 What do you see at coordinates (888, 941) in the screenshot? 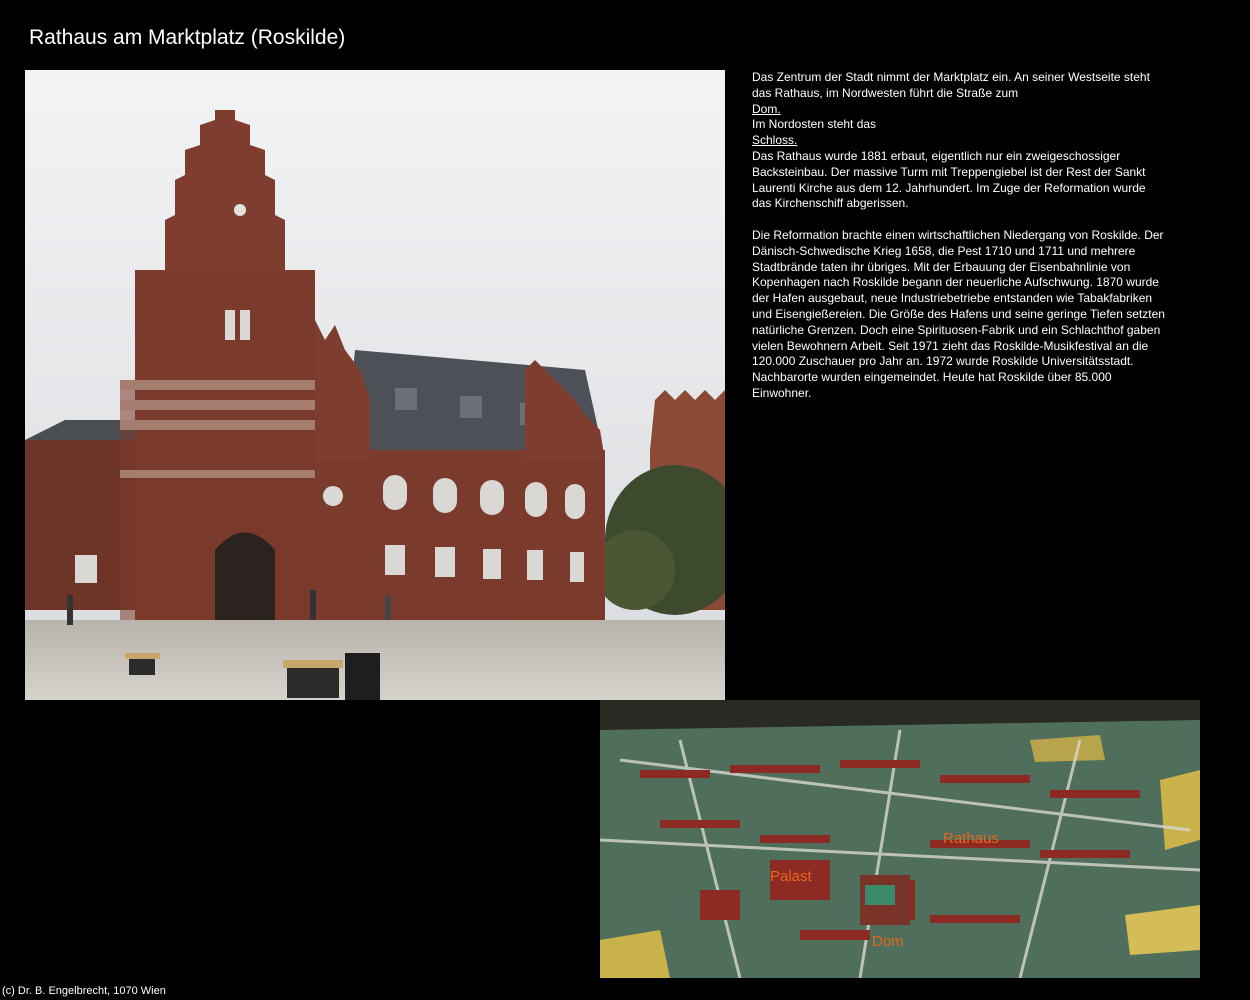
I see `map-label-dom: Dom` at bounding box center [888, 941].